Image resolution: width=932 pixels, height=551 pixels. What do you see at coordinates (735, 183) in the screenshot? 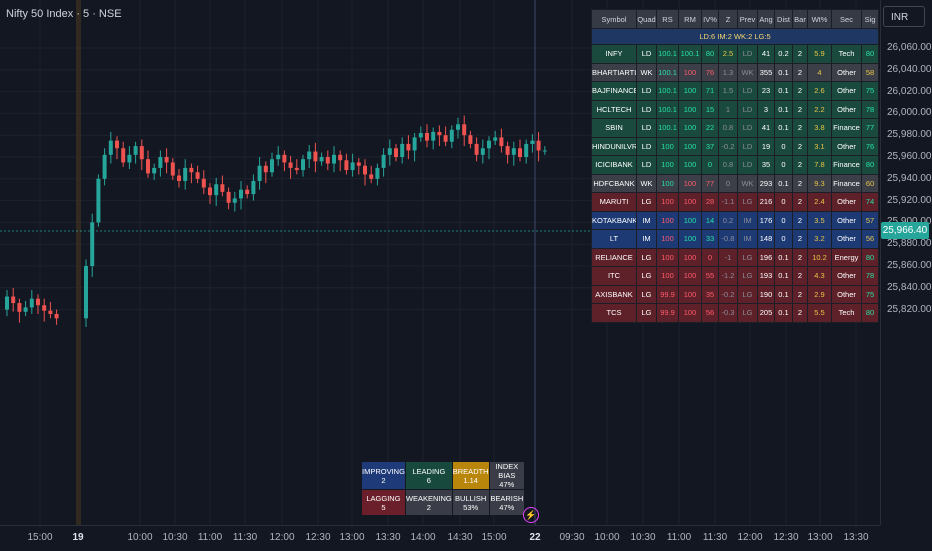
I see `table-row: HDFCBANK WK 100 100 77 0 WK 293 0.1 2 9.3 Finance 60` at bounding box center [735, 183].